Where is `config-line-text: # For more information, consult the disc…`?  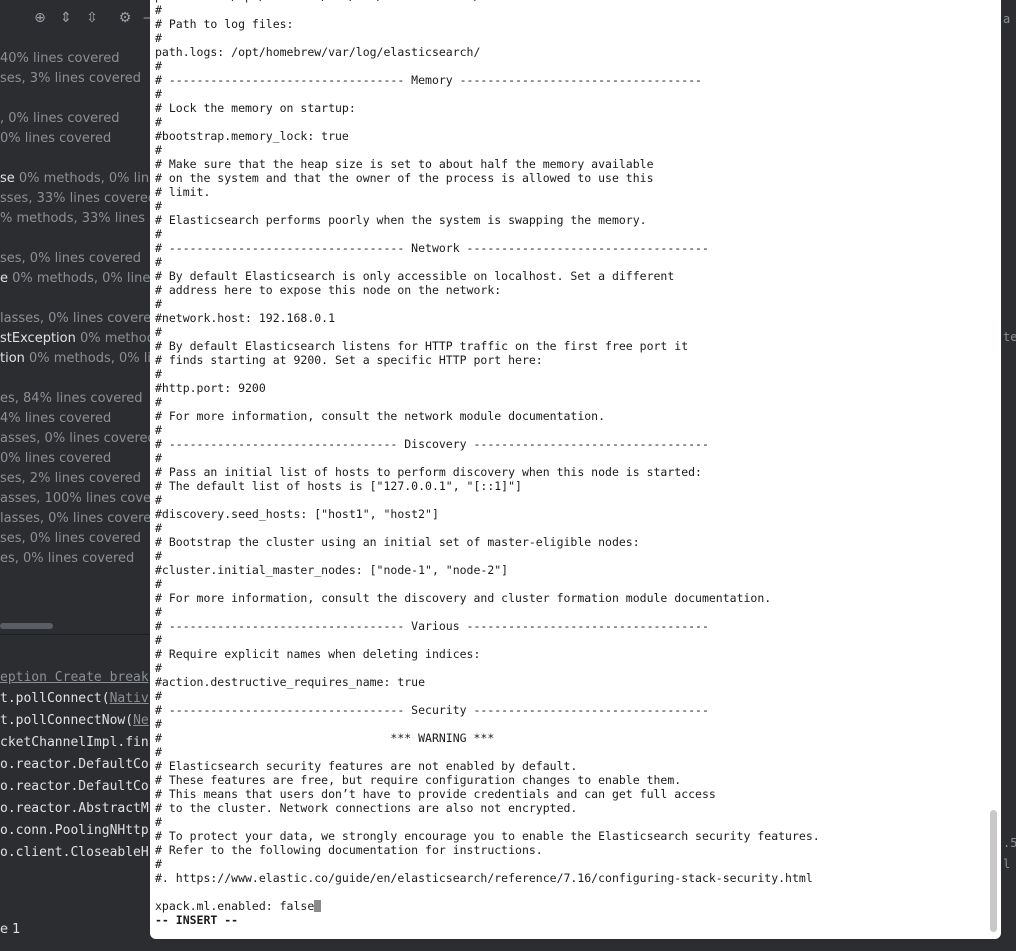
config-line-text: # For more information, consult the disc… is located at coordinates (463, 598).